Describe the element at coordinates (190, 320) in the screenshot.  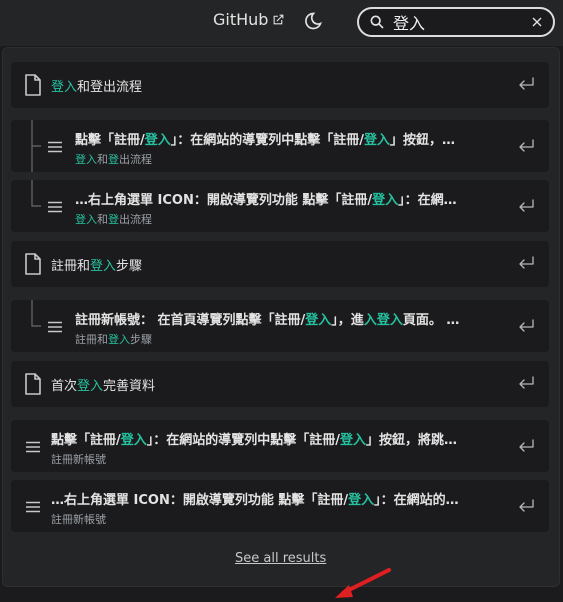
I see `text-fragment: 註冊新帳號： 在首頁導覽列點擊「註冊/` at that location.